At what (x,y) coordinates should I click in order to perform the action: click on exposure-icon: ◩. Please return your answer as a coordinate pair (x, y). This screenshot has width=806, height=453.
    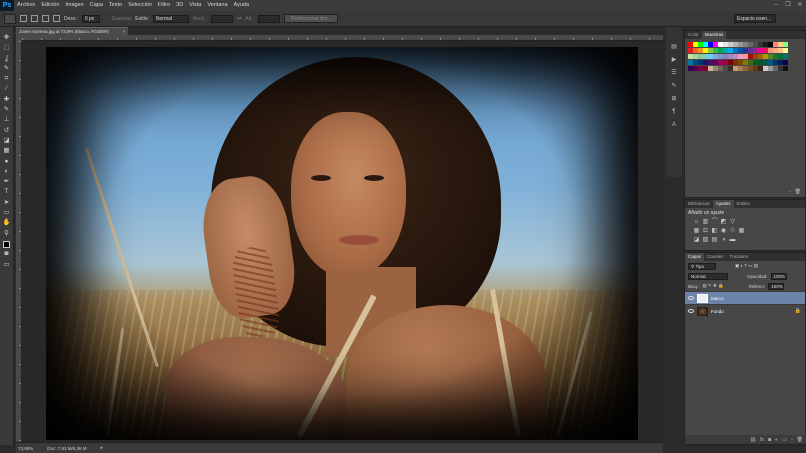
    Looking at the image, I should click on (723, 222).